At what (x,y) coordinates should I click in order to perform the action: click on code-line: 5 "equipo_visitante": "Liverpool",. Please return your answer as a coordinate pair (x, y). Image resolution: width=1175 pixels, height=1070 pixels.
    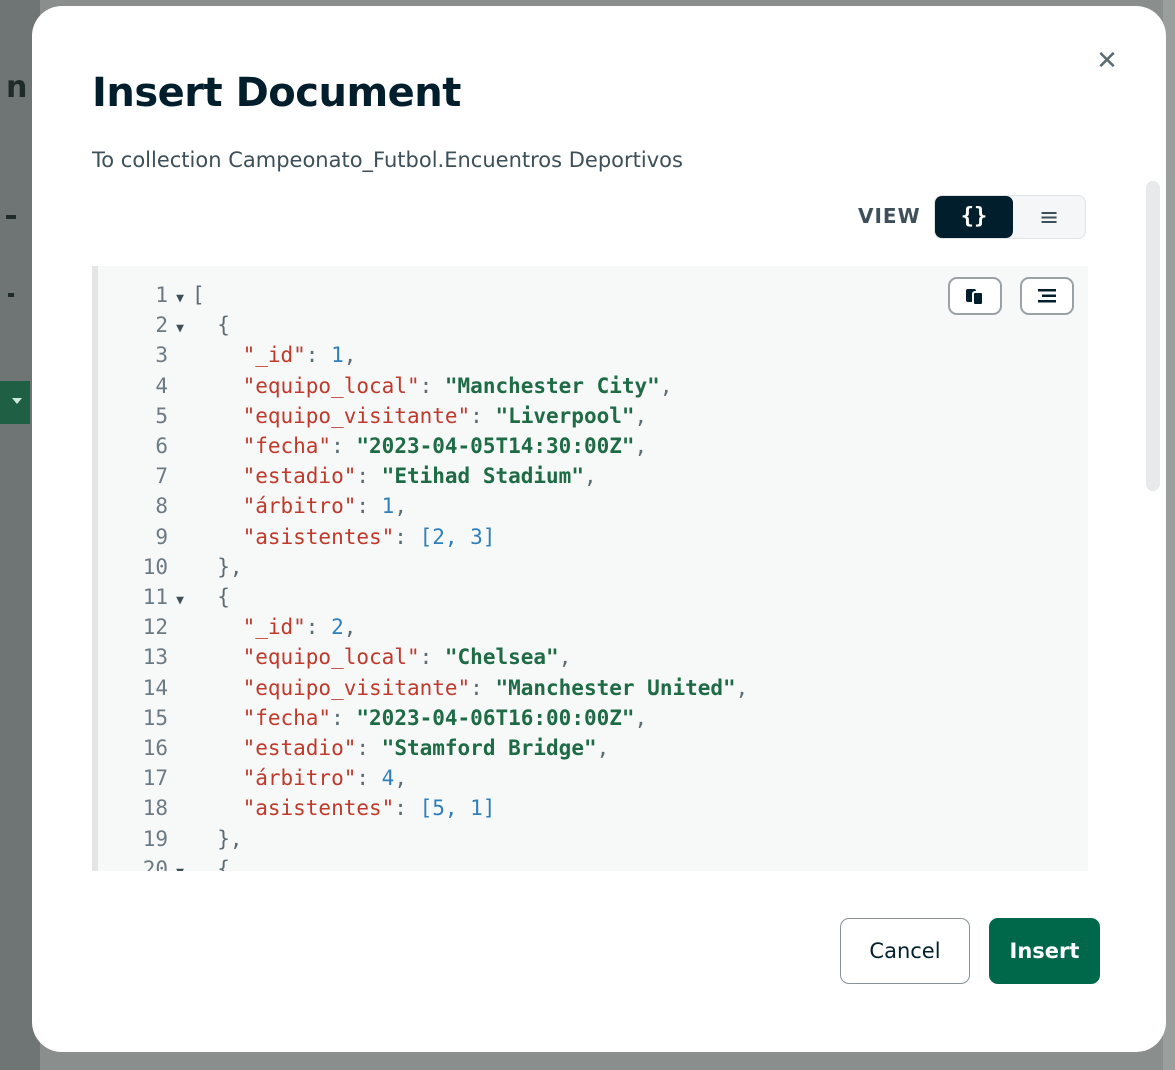
    Looking at the image, I should click on (372, 416).